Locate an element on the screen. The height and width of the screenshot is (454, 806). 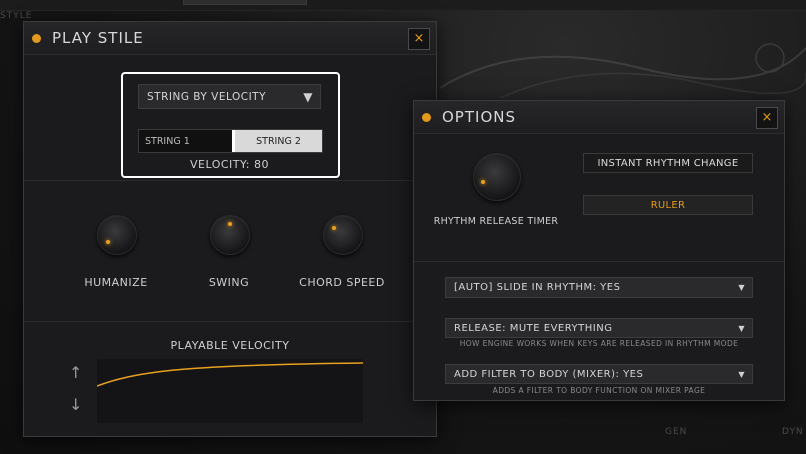
string-2-option: STRING 2 is located at coordinates (277, 141).